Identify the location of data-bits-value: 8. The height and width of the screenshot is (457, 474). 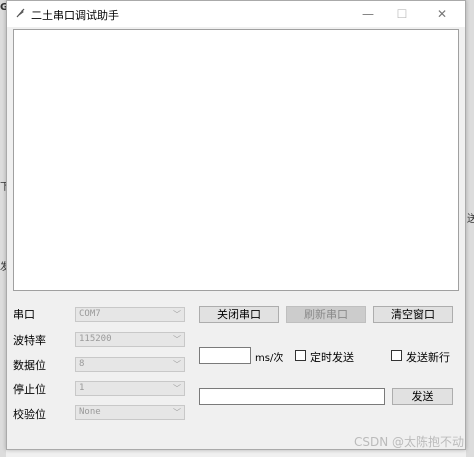
(82, 364).